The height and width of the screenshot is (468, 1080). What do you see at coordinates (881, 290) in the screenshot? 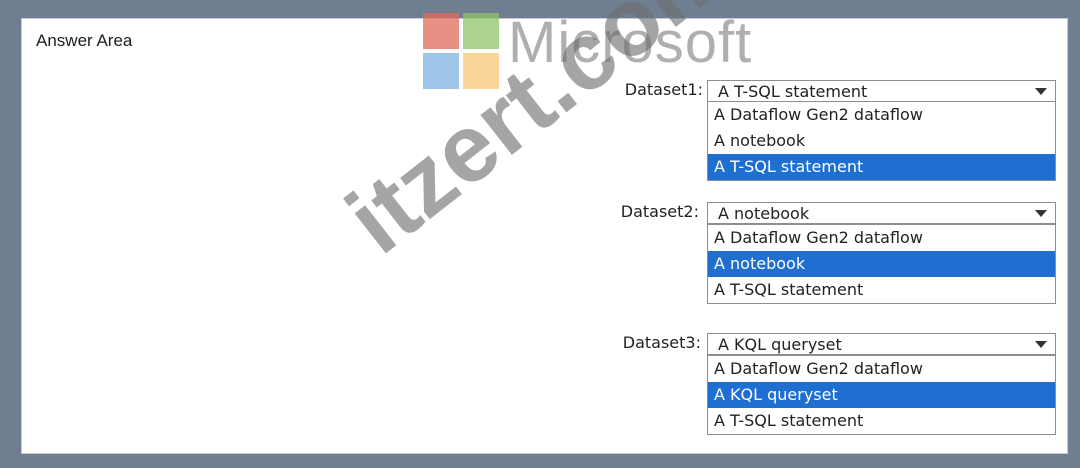
I see `dataset2-option: A T-SQL statement` at bounding box center [881, 290].